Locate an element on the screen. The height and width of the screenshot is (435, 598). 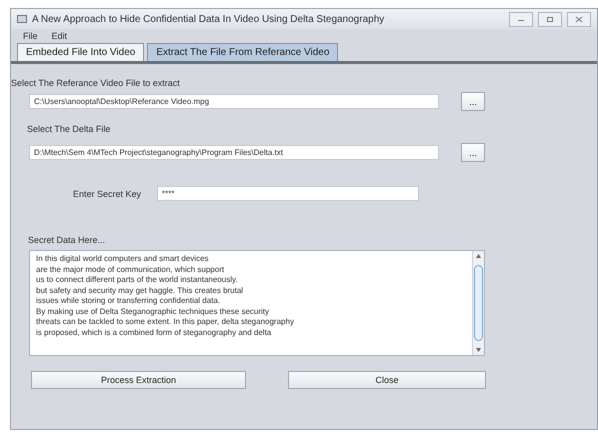
menu-item: Edit is located at coordinates (60, 36).